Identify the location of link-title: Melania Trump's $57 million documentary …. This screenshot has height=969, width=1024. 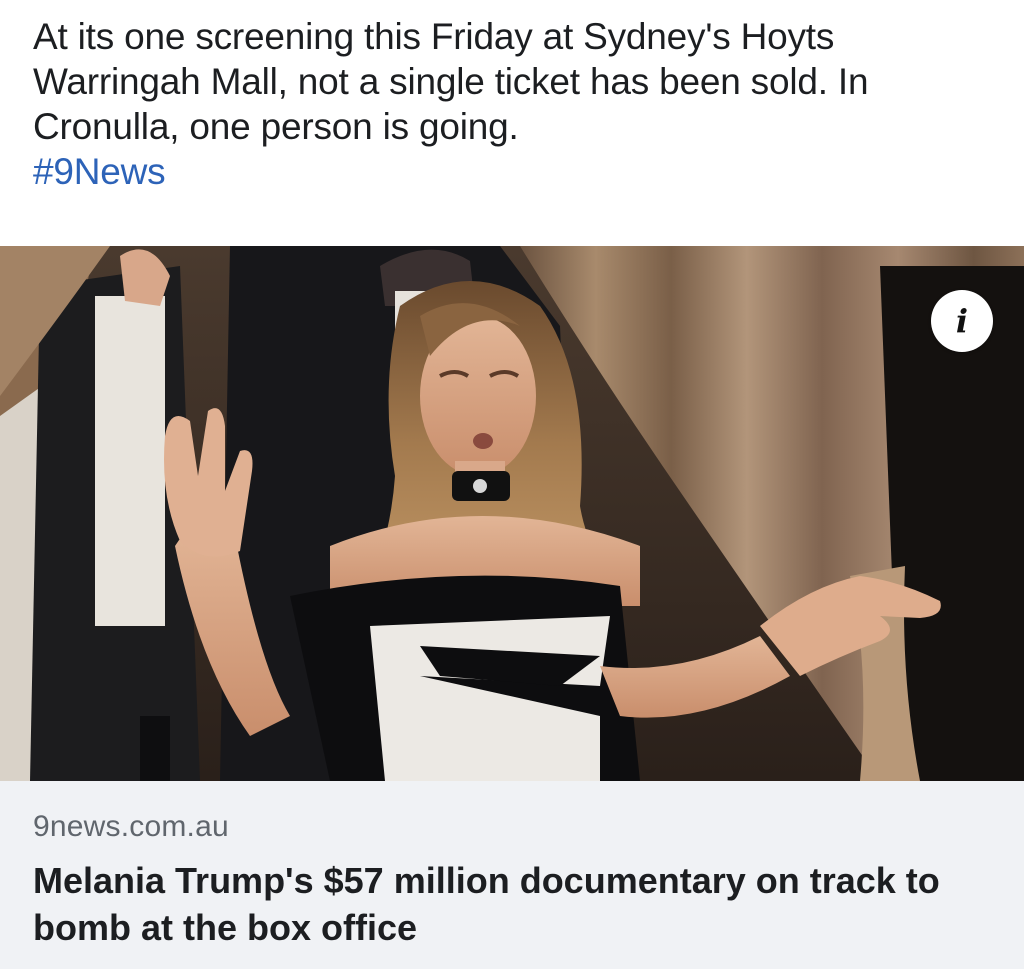
(513, 904).